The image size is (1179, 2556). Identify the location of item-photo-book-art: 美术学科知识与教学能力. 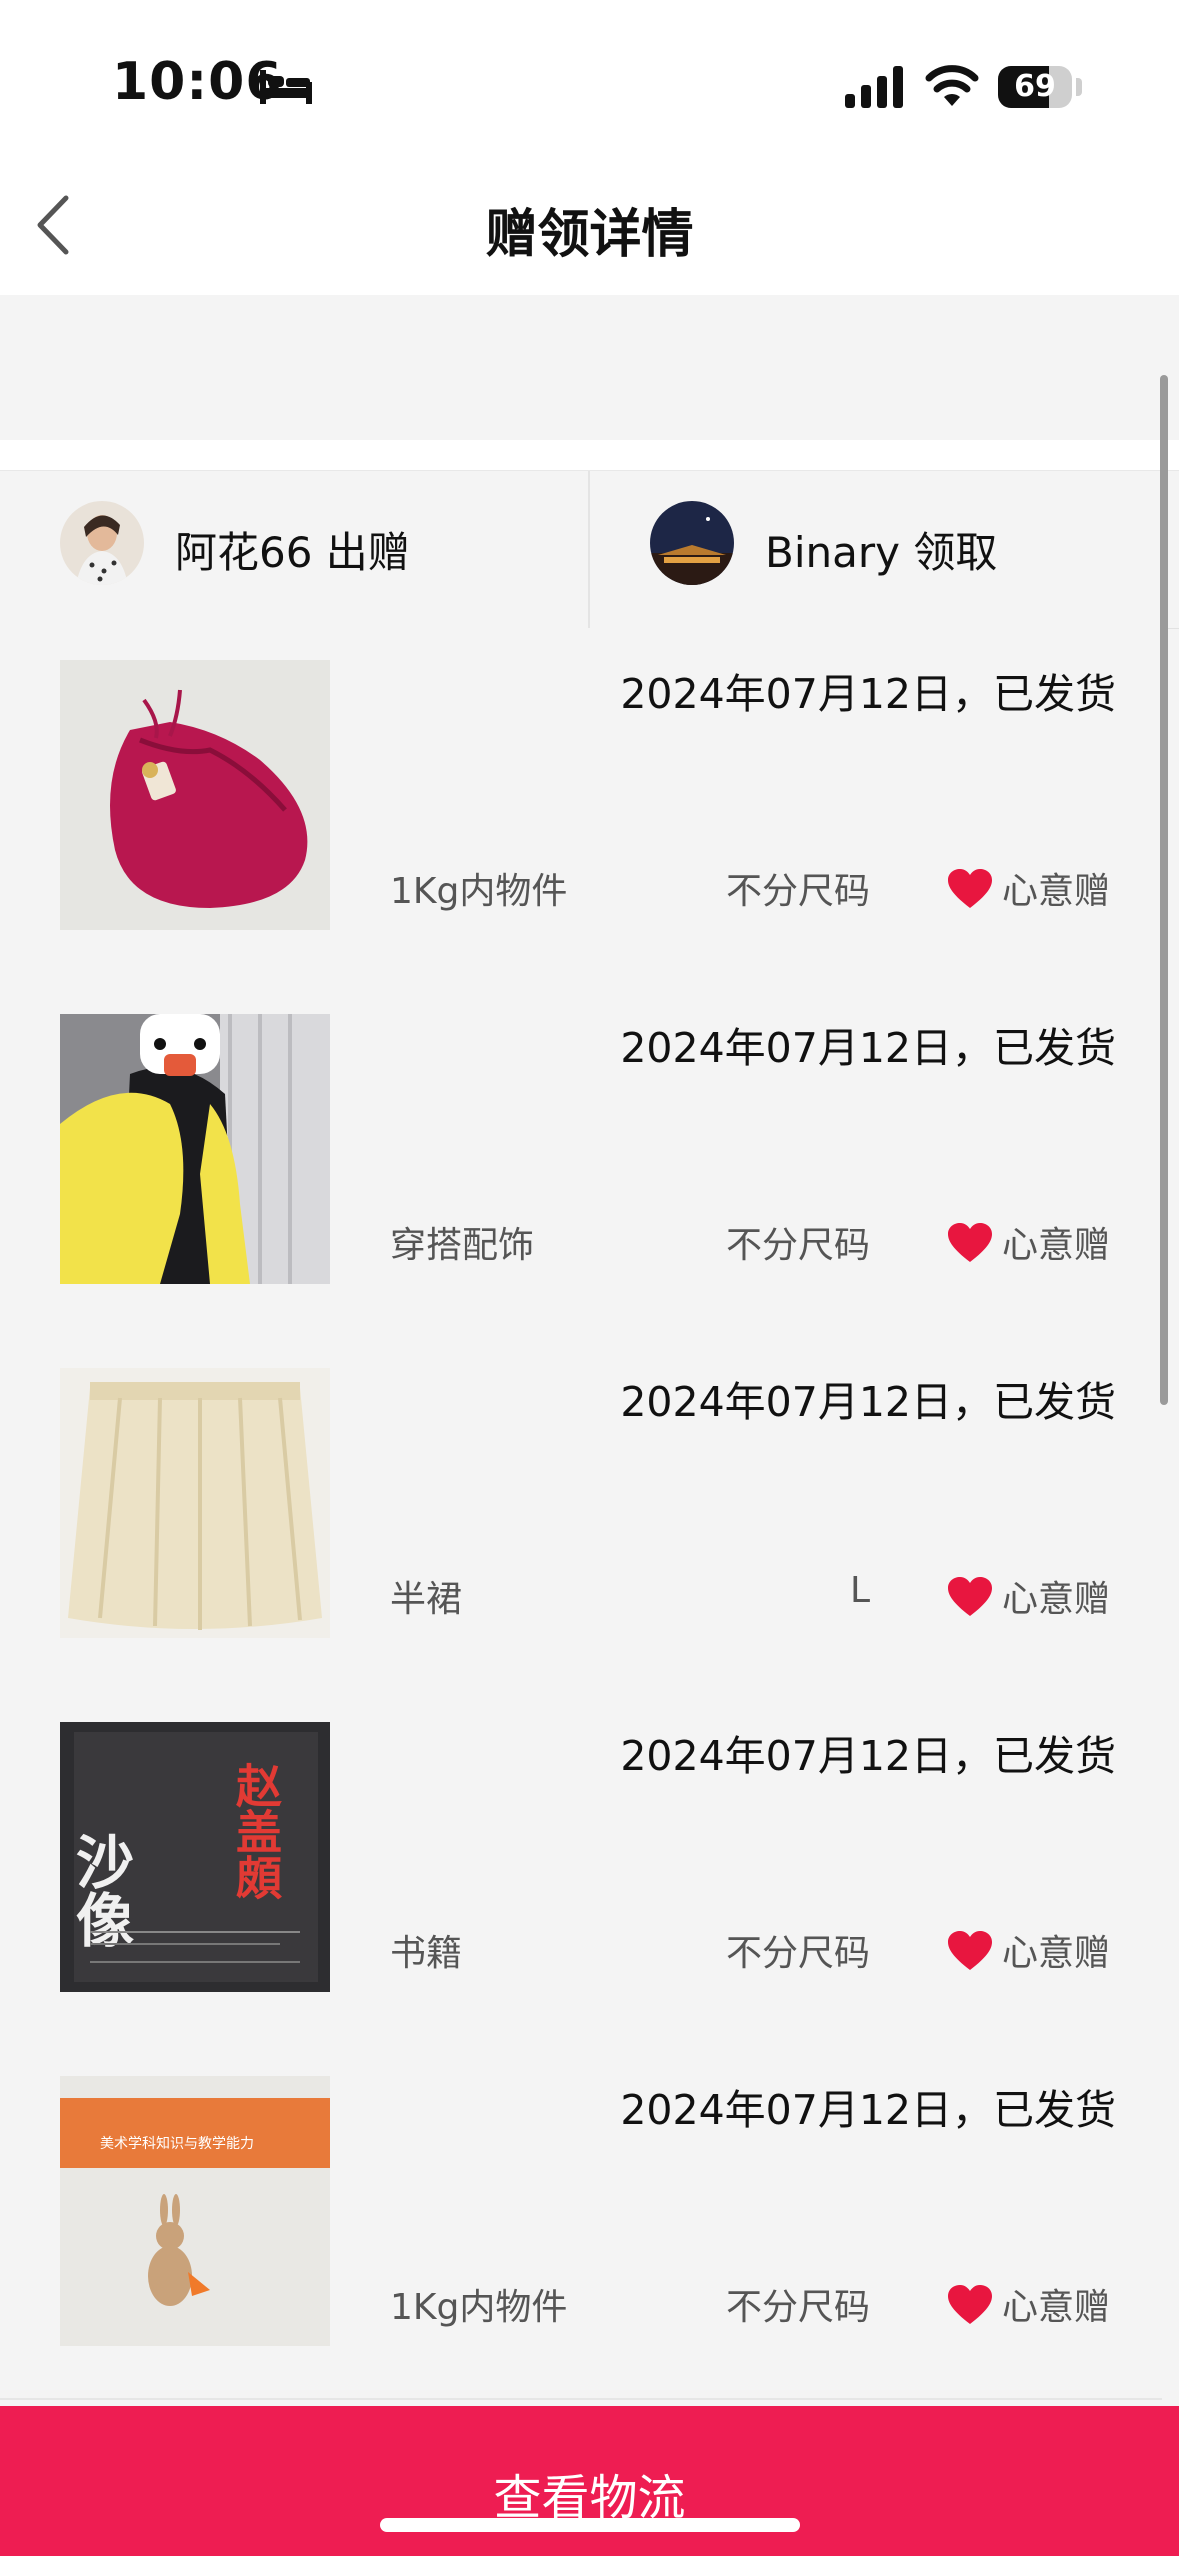
(195, 2211).